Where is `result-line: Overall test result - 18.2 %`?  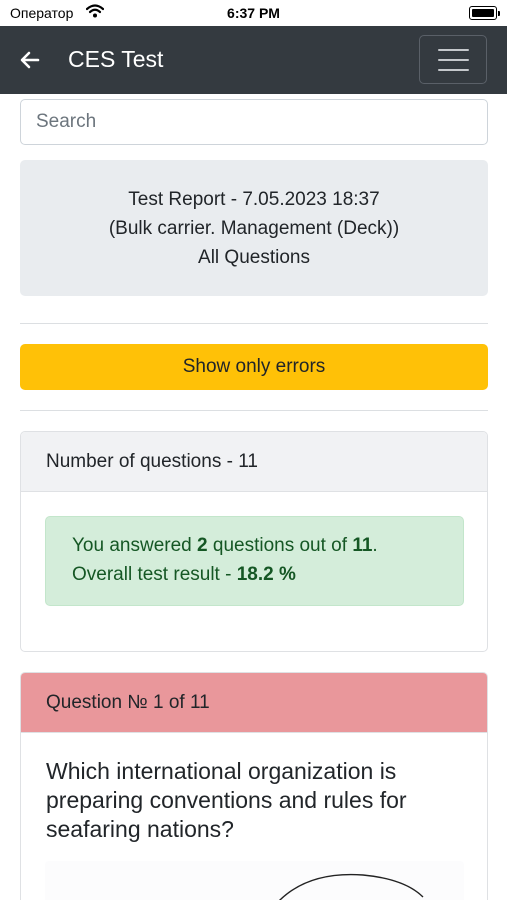 result-line: Overall test result - 18.2 % is located at coordinates (184, 574).